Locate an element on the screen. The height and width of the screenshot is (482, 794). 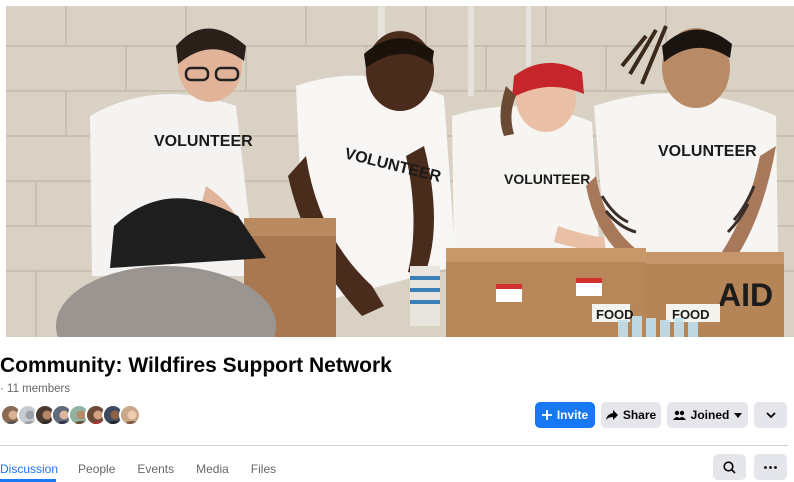
joined-label: Joined is located at coordinates (710, 415).